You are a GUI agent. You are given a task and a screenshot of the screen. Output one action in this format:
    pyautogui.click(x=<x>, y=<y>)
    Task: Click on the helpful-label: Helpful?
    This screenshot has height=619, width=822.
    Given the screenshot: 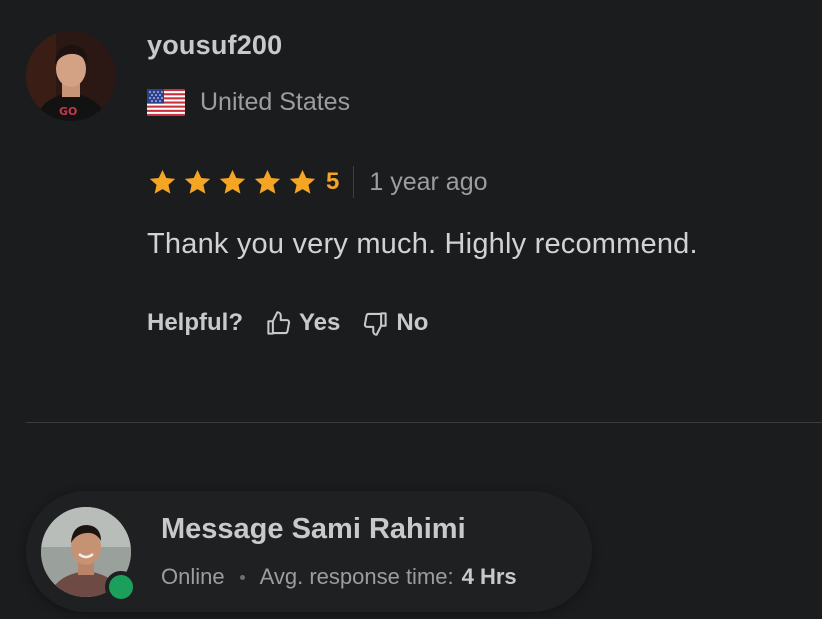 What is the action you would take?
    pyautogui.click(x=195, y=322)
    